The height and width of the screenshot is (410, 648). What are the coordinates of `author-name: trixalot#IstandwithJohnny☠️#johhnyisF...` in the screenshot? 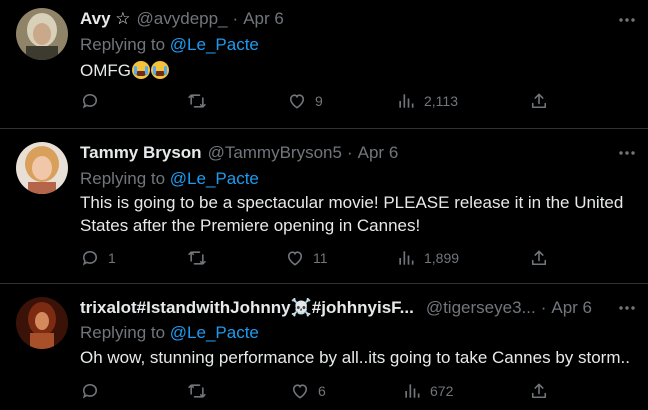 It's located at (247, 308).